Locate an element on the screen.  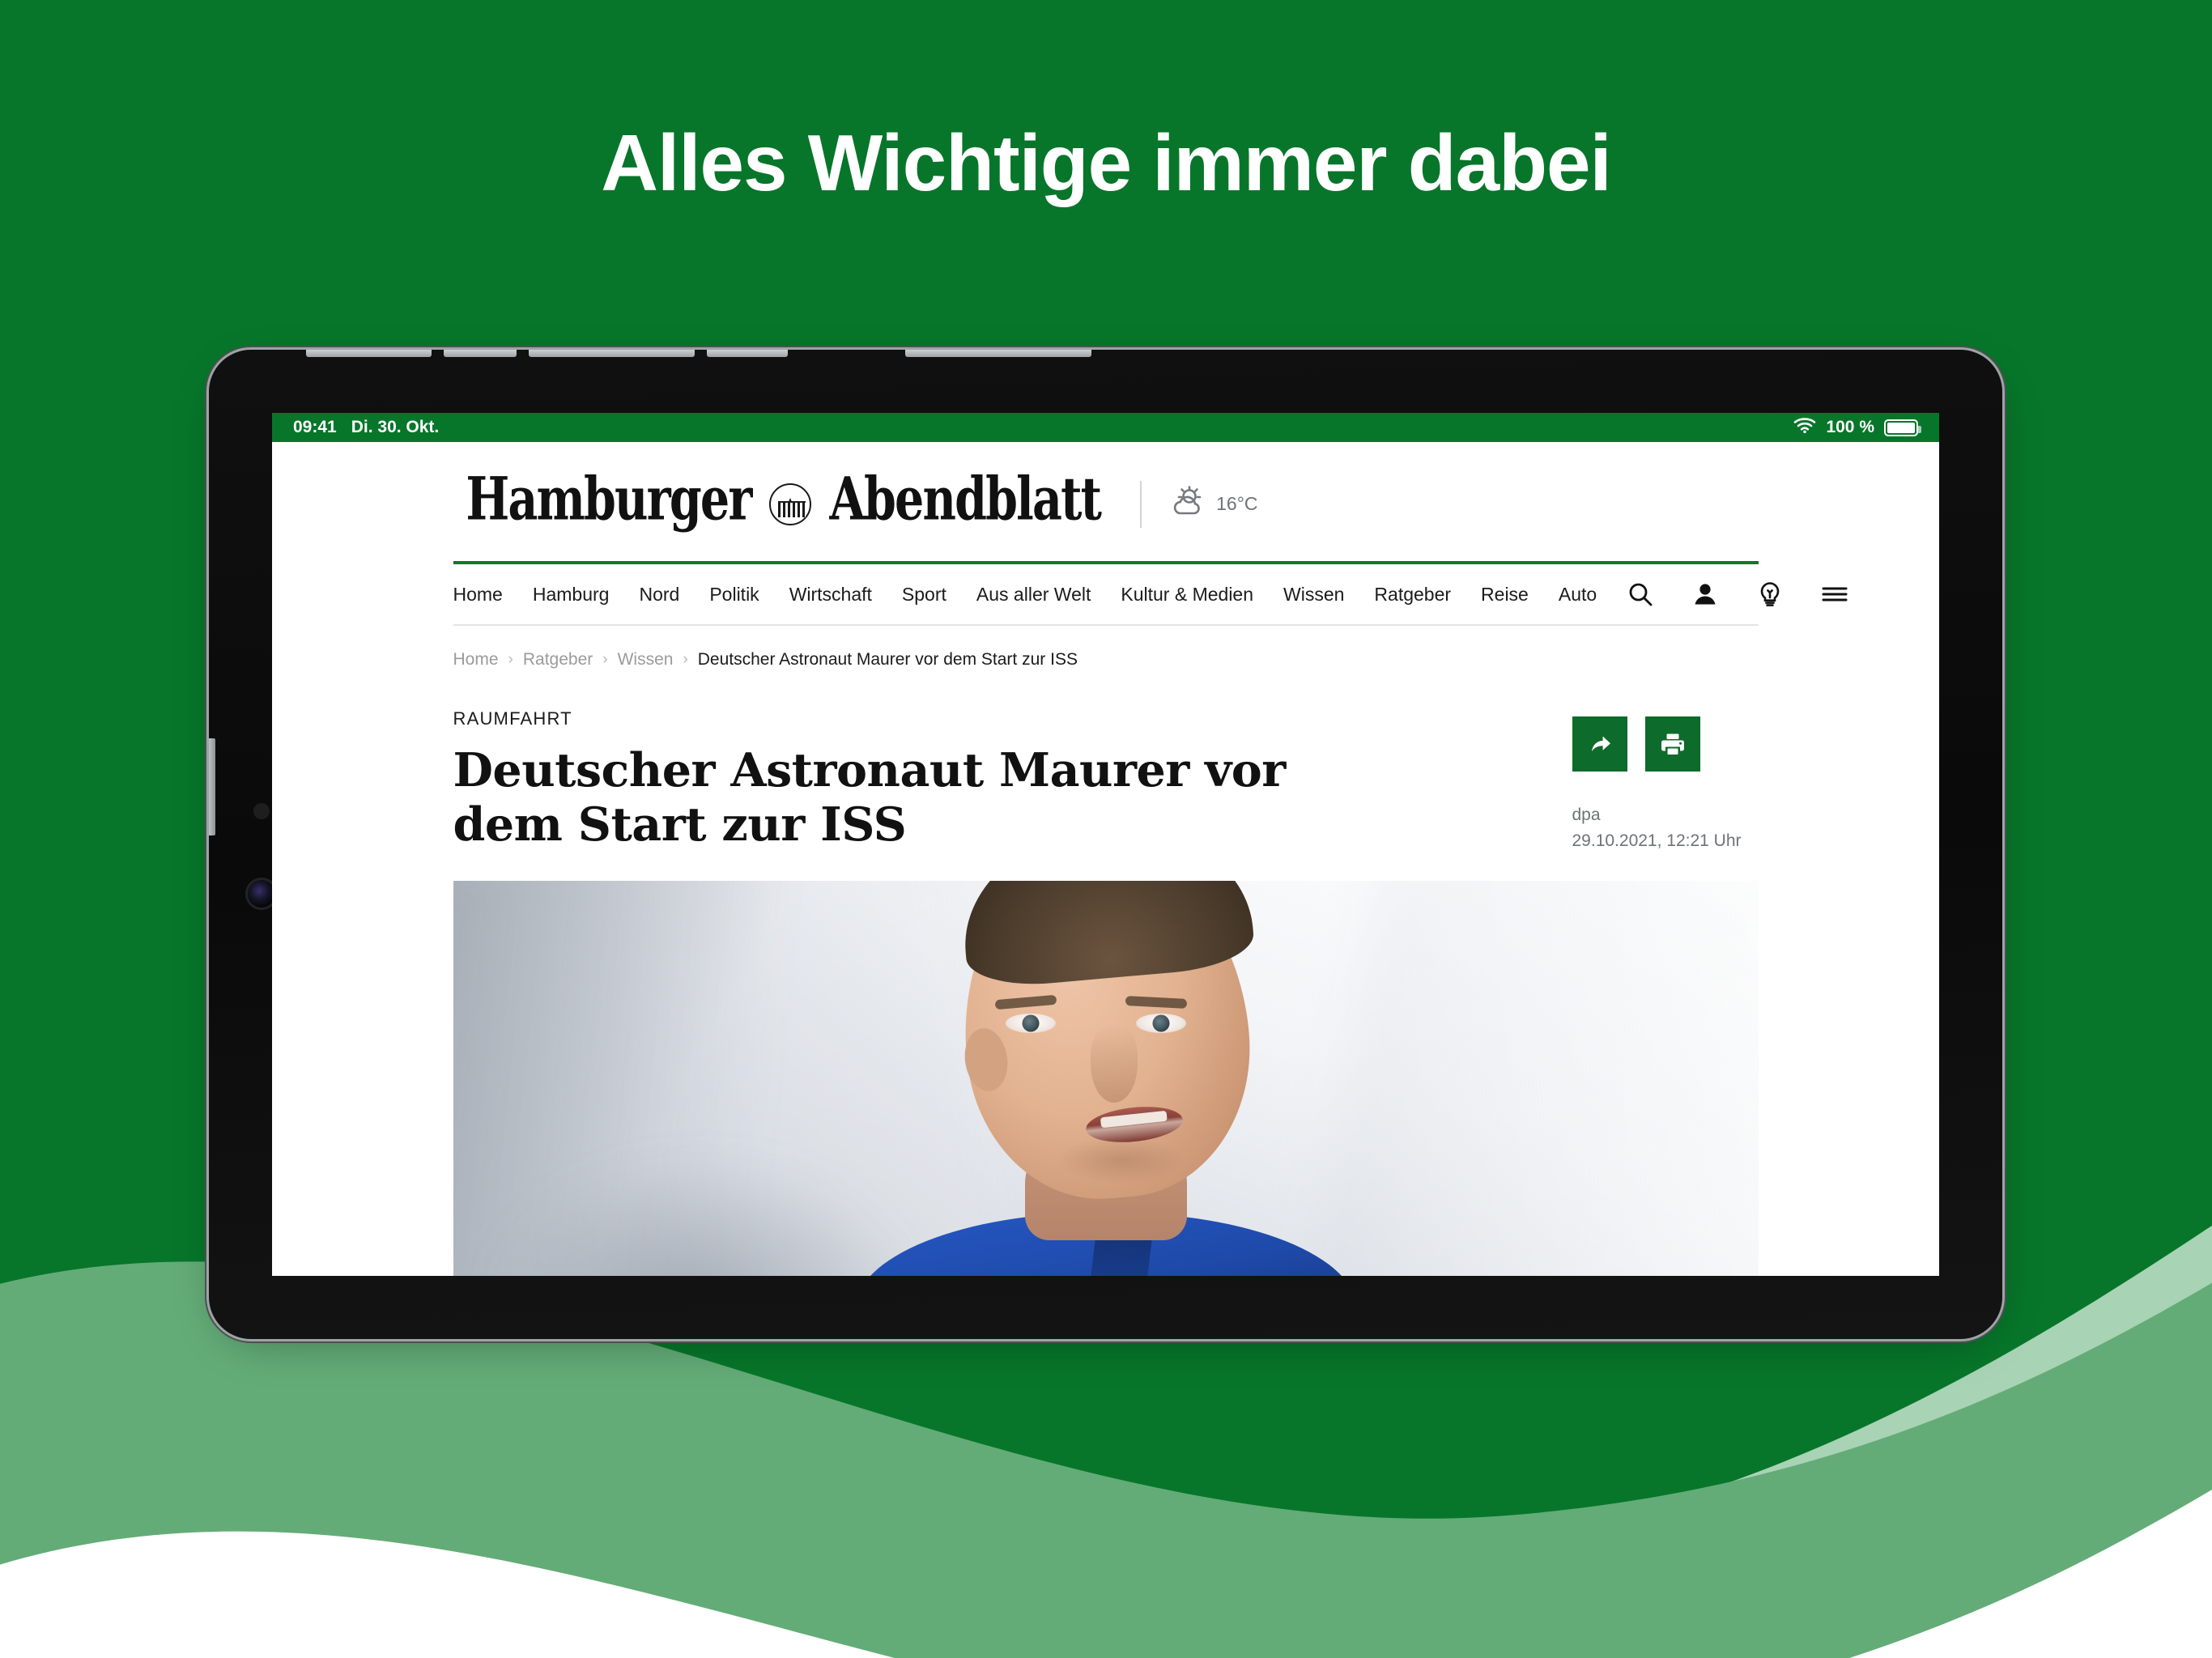
nav-item-sport: Sport is located at coordinates (924, 595).